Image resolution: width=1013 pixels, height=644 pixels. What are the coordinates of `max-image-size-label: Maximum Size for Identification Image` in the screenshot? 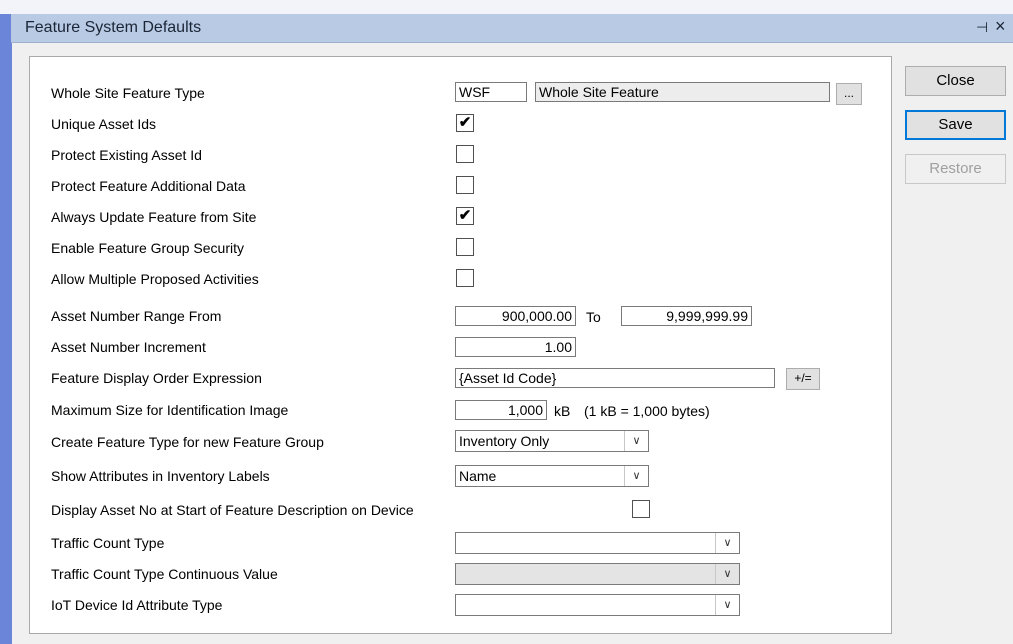 It's located at (170, 410).